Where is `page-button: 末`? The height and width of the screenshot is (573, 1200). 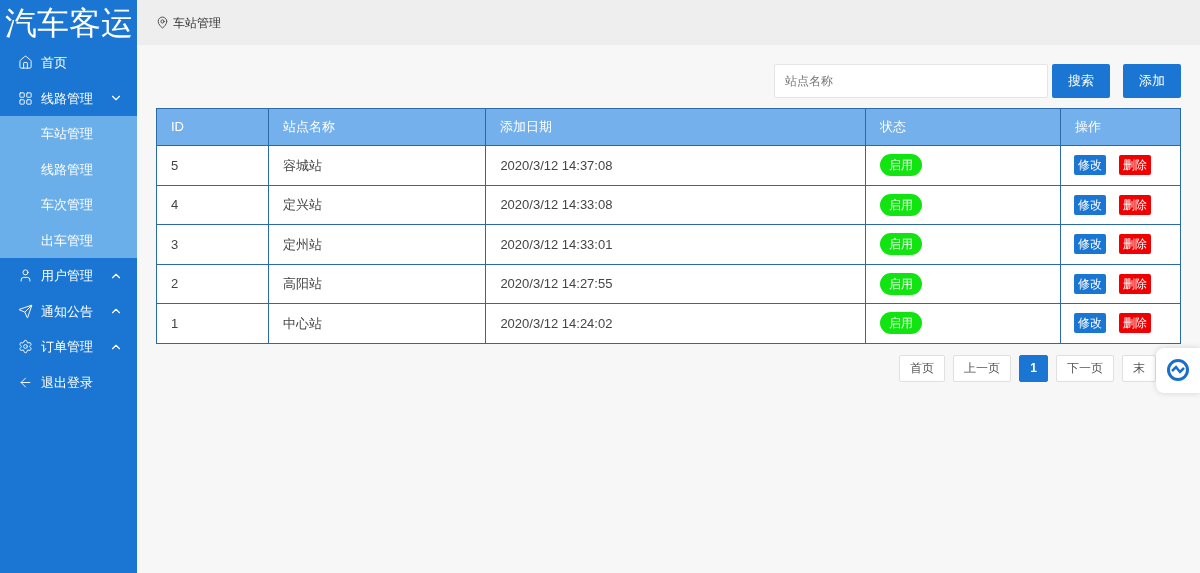
page-button: 末 is located at coordinates (1139, 368).